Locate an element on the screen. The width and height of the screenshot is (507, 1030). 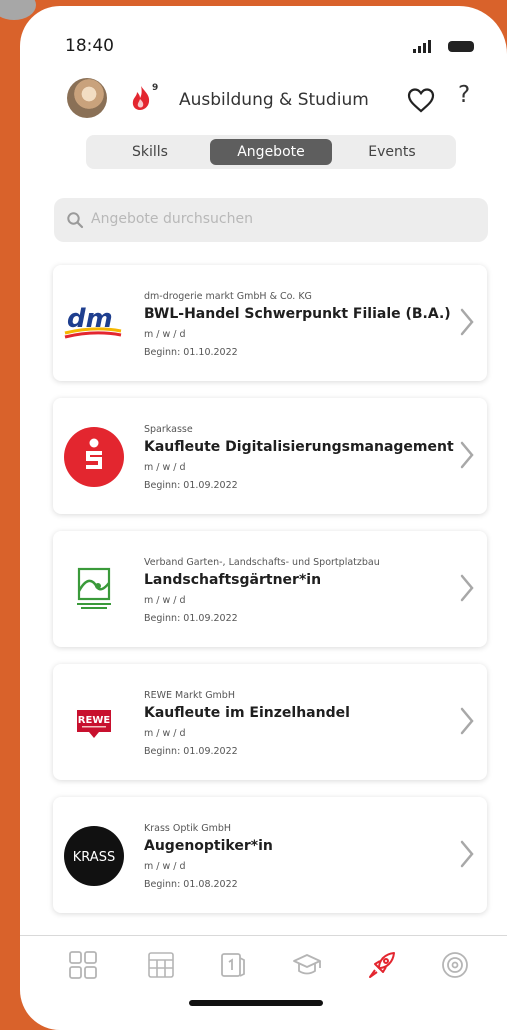
offer-title: Landschaftsgärtner*in is located at coordinates (233, 580).